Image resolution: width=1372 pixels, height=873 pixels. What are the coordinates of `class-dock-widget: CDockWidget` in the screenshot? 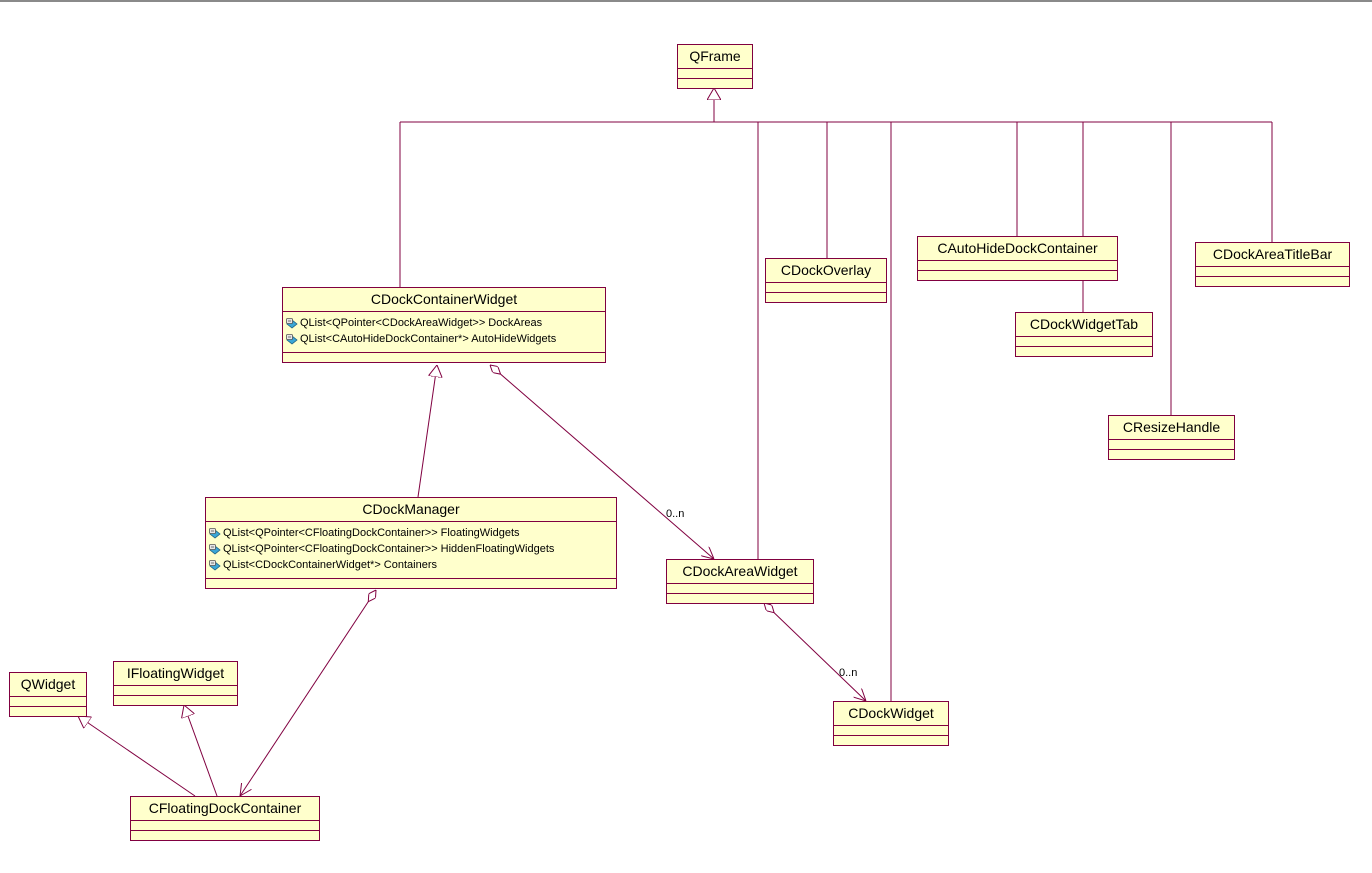 It's located at (891, 723).